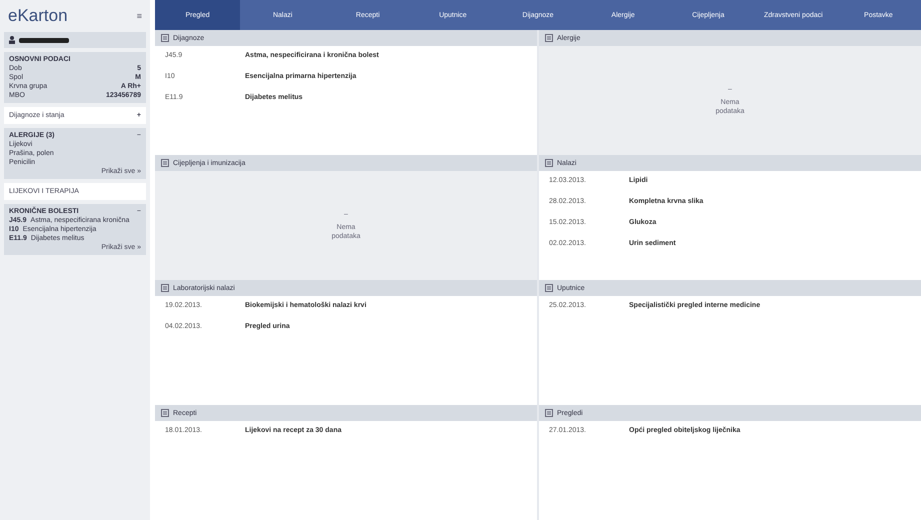 The height and width of the screenshot is (520, 921). I want to click on redacted-name, so click(44, 40).